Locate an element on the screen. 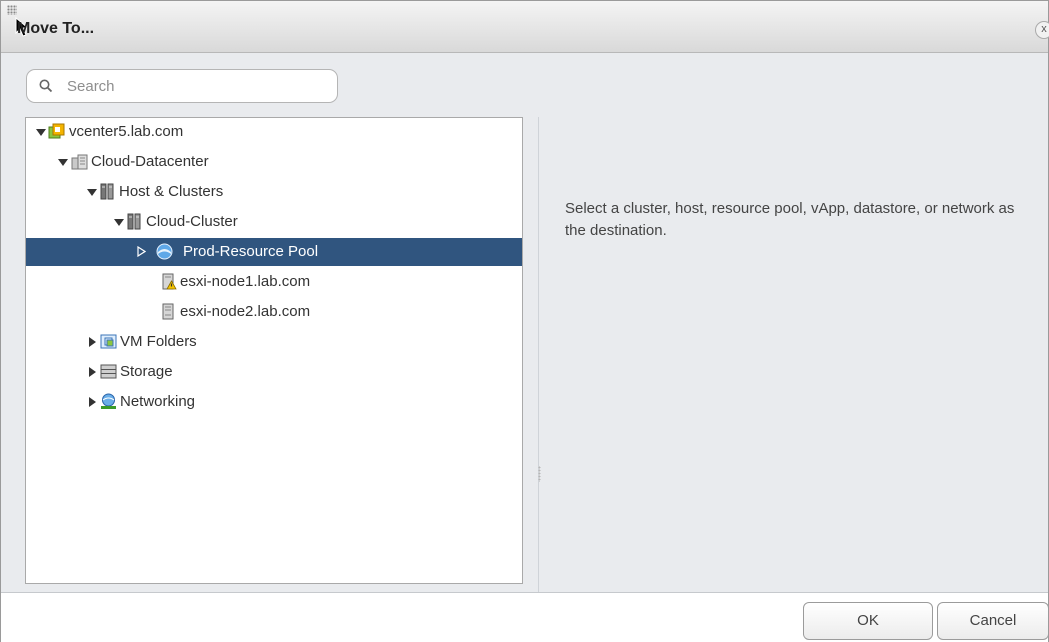 The image size is (1049, 642). tree-row-host-1: esxi-node1.lab.com is located at coordinates (274, 282).